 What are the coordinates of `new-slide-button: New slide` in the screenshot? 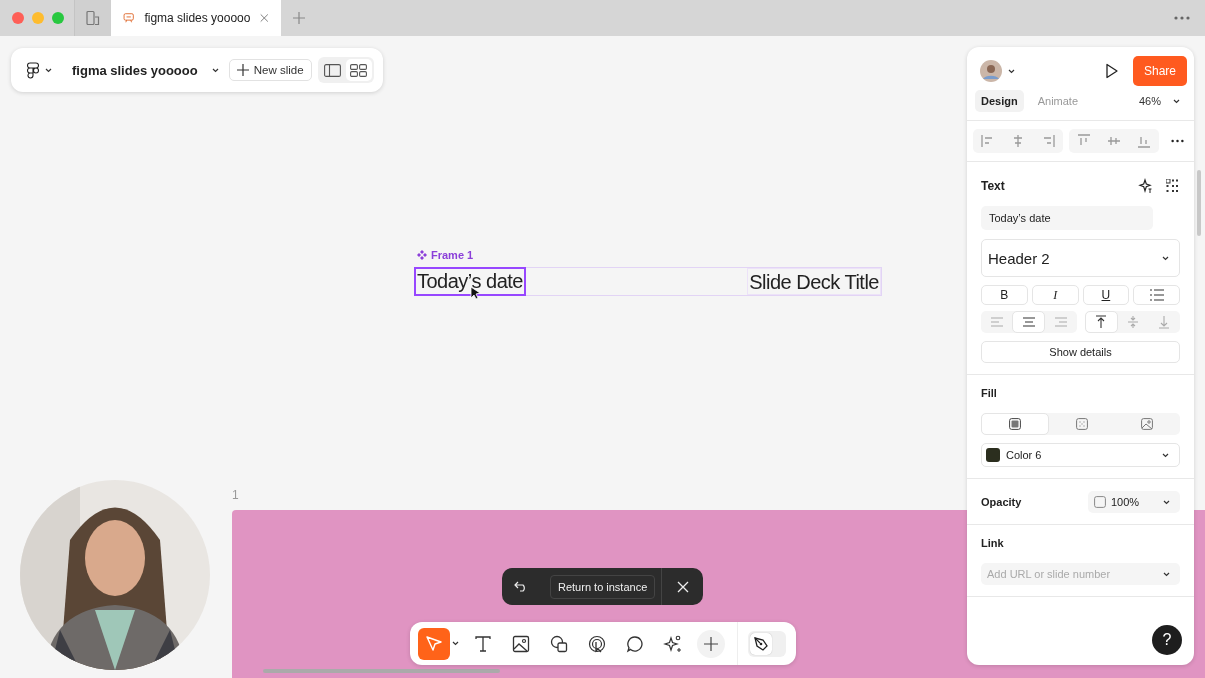 It's located at (270, 70).